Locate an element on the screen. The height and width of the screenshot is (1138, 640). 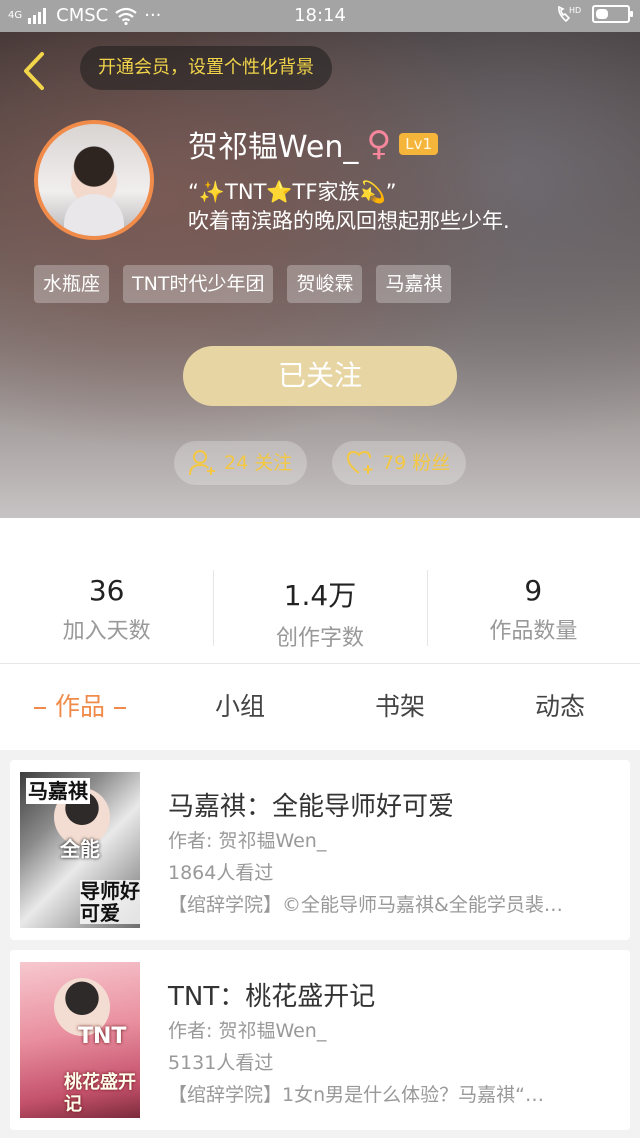
stat-days-joined: 36 加入天数 is located at coordinates (106, 590).